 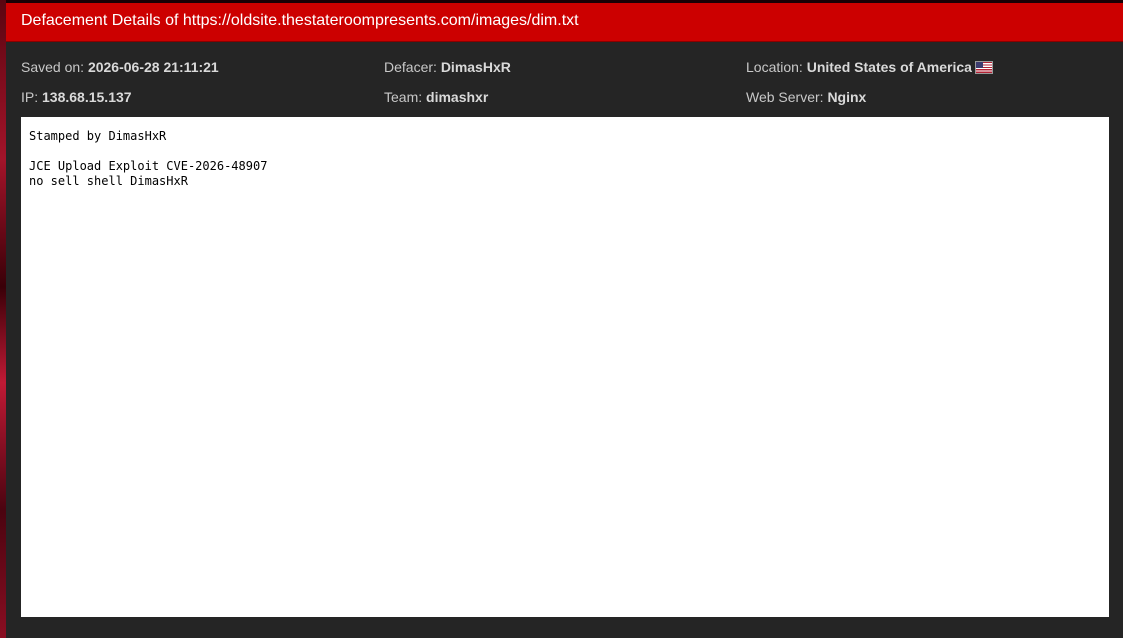 What do you see at coordinates (405, 97) in the screenshot?
I see `team-label: Team:` at bounding box center [405, 97].